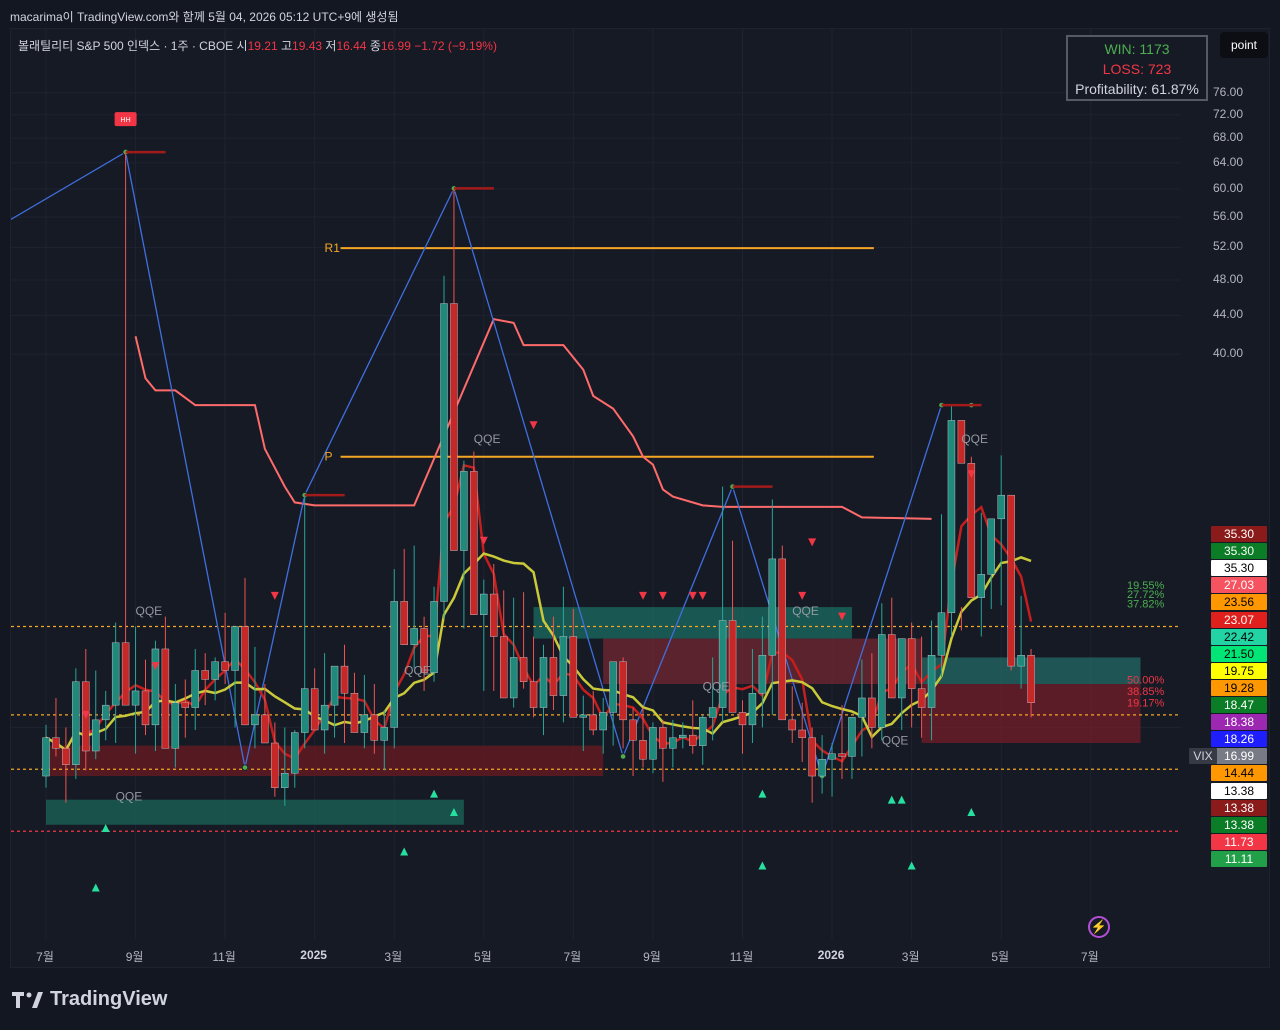  I want to click on x-tick-label: 11월, so click(224, 957).